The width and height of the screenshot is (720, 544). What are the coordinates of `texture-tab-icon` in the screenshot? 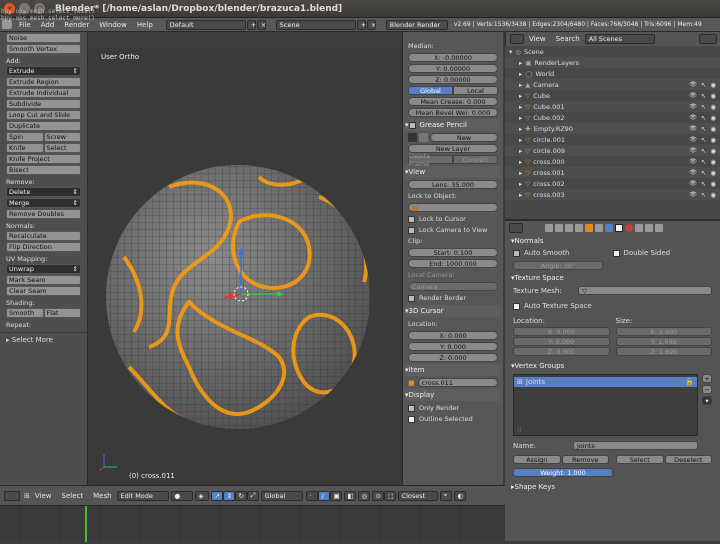 It's located at (639, 228).